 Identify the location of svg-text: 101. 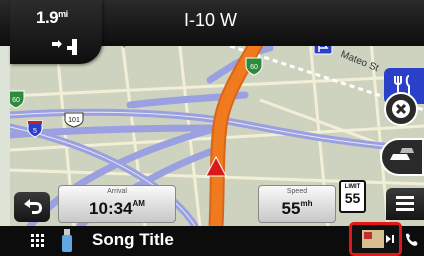
(74, 120).